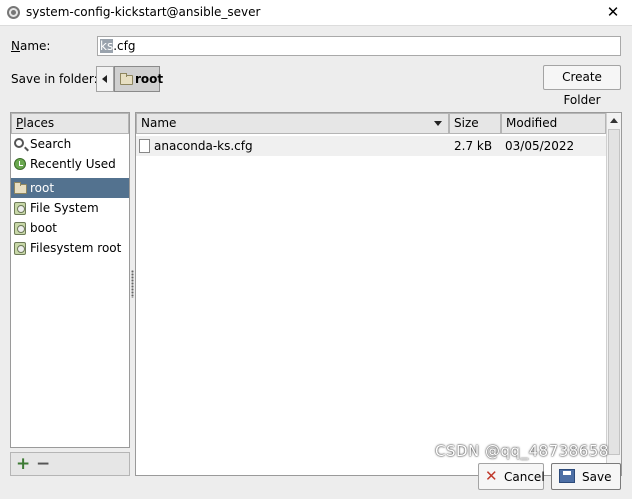 This screenshot has width=632, height=499. What do you see at coordinates (124, 46) in the screenshot?
I see `name-input-rest-text: .cfg` at bounding box center [124, 46].